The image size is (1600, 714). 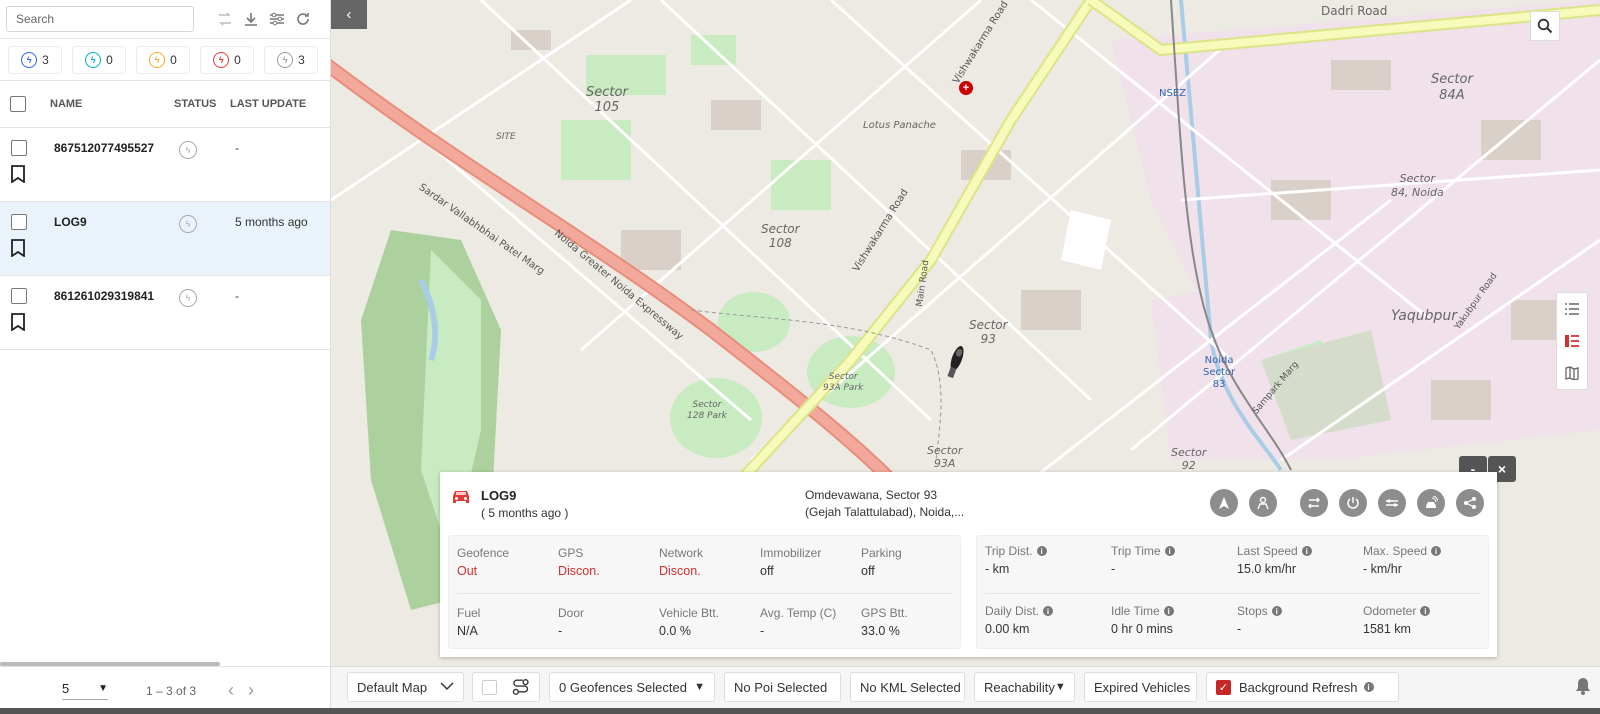 I want to click on hospital-icon: +, so click(x=966, y=88).